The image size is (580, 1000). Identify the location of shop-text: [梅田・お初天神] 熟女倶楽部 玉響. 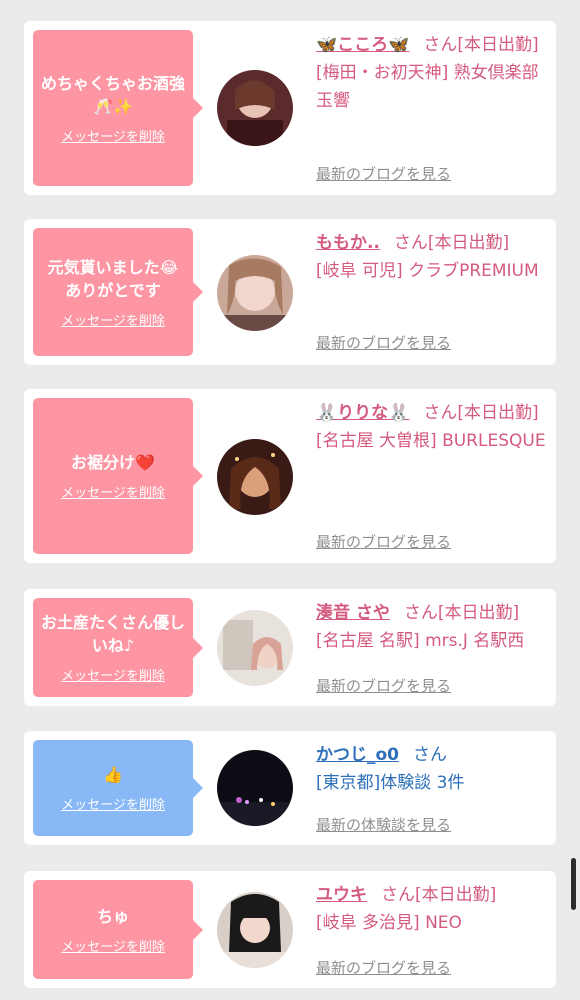
(427, 87).